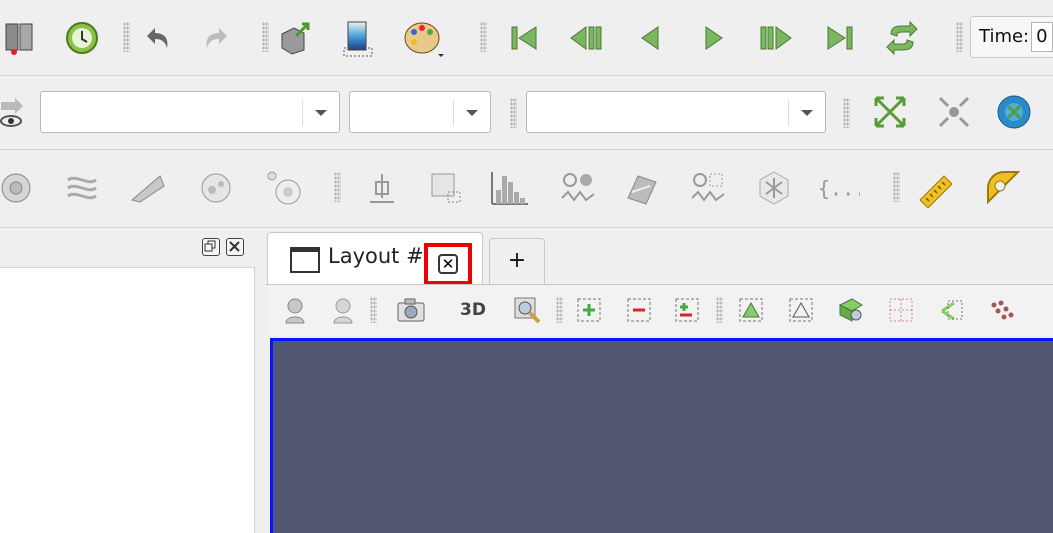 This screenshot has height=533, width=1053. What do you see at coordinates (424, 38) in the screenshot?
I see `color-palette-icon` at bounding box center [424, 38].